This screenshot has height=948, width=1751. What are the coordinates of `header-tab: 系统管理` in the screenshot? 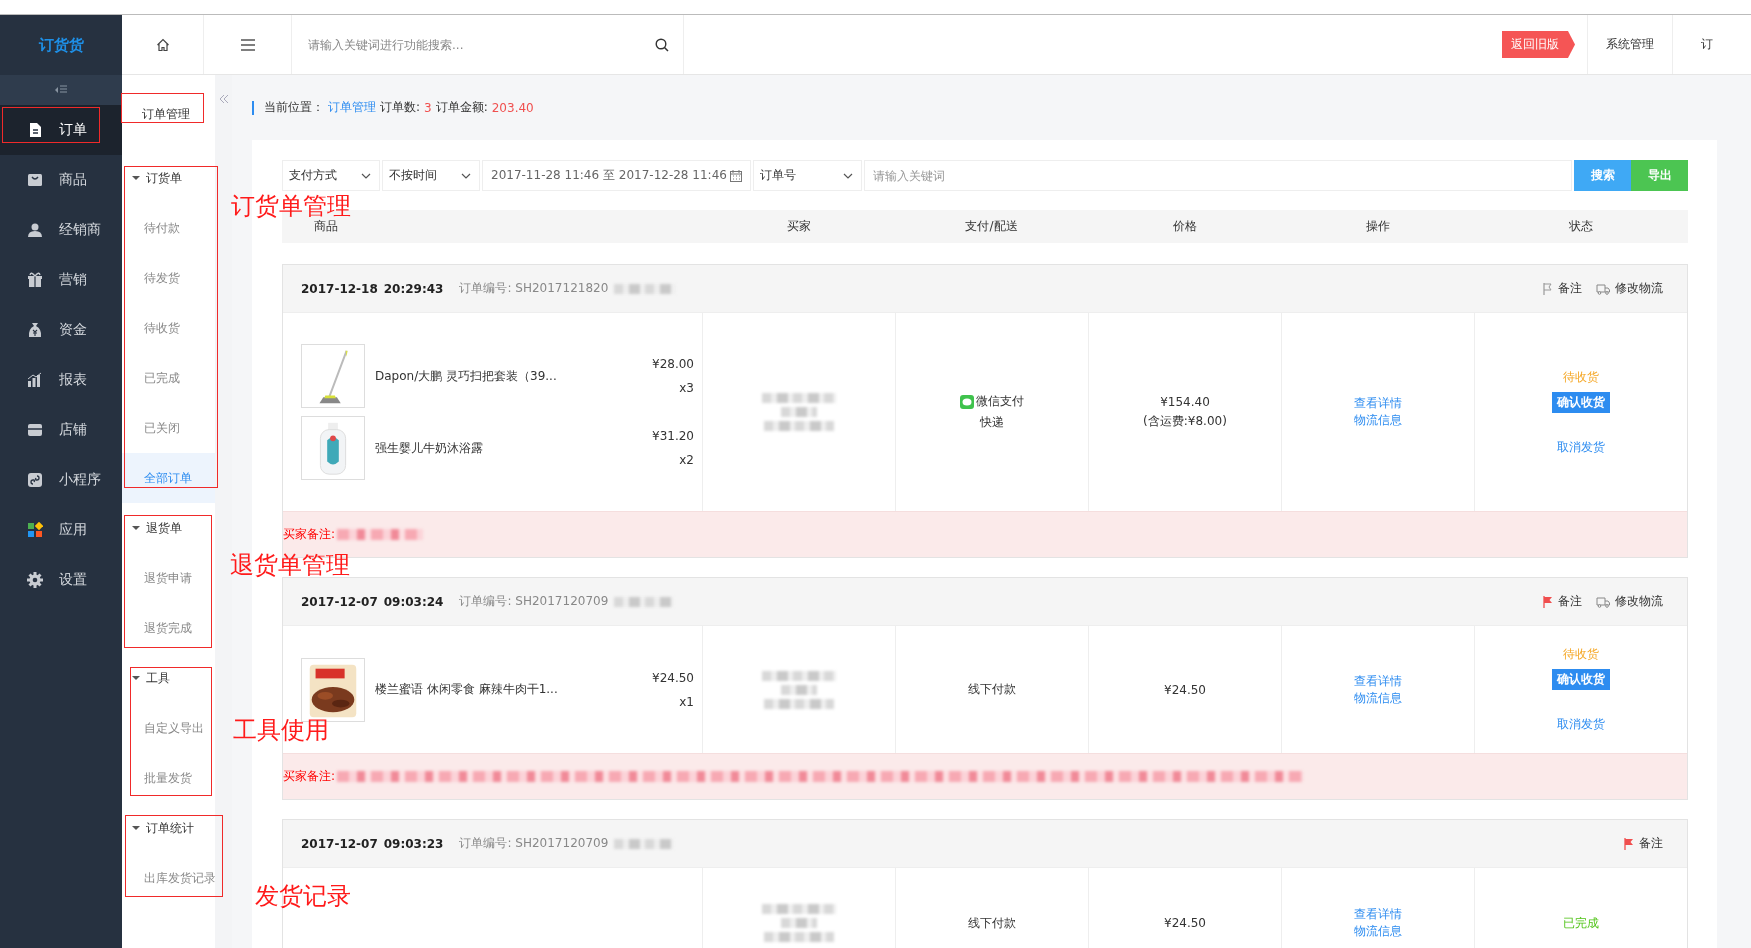 It's located at (1629, 44).